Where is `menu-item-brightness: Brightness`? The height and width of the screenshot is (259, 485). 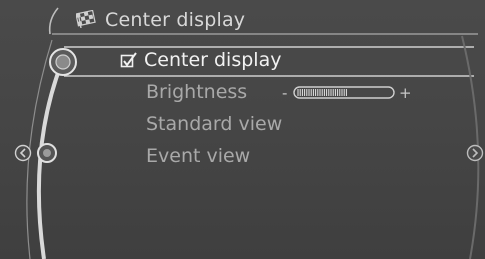 menu-item-brightness: Brightness is located at coordinates (196, 92).